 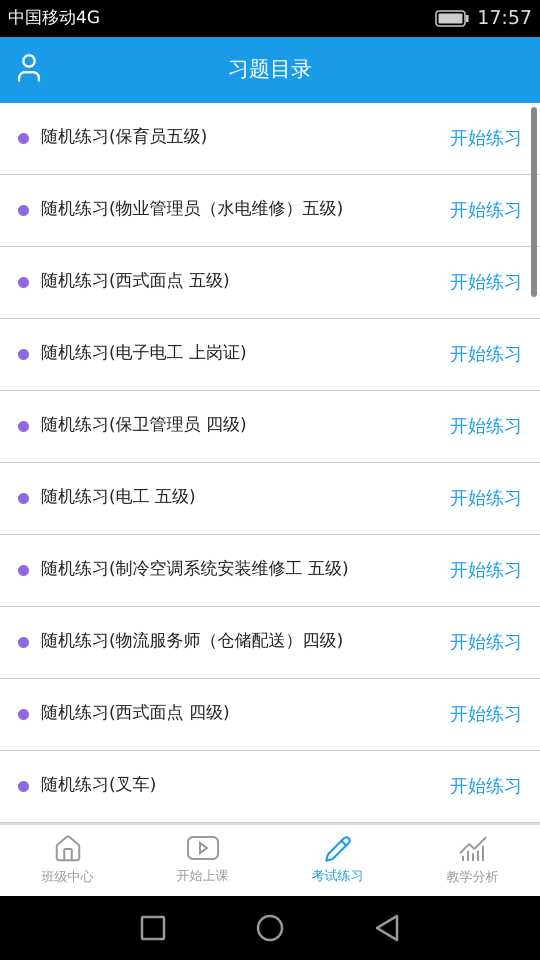 I want to click on list-item: 随机练习(保卫管理员 四级) 开始练习, so click(x=270, y=426).